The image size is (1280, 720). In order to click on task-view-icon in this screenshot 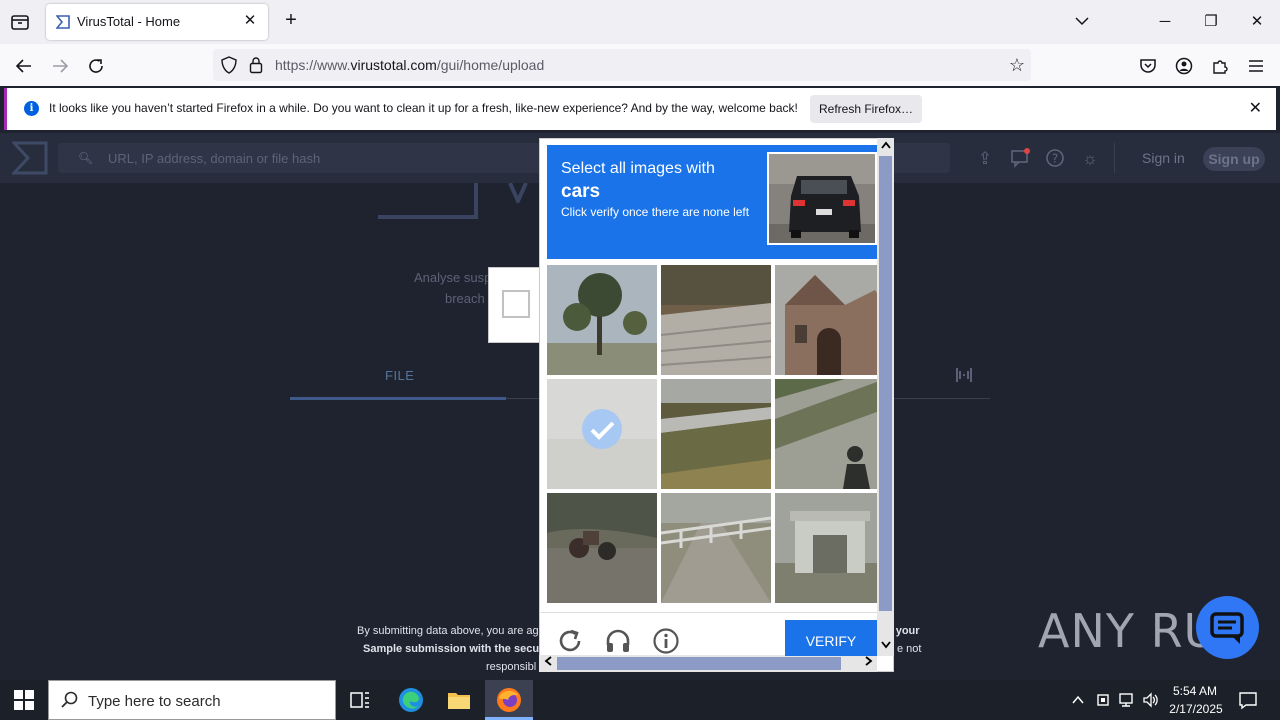, I will do `click(360, 700)`.